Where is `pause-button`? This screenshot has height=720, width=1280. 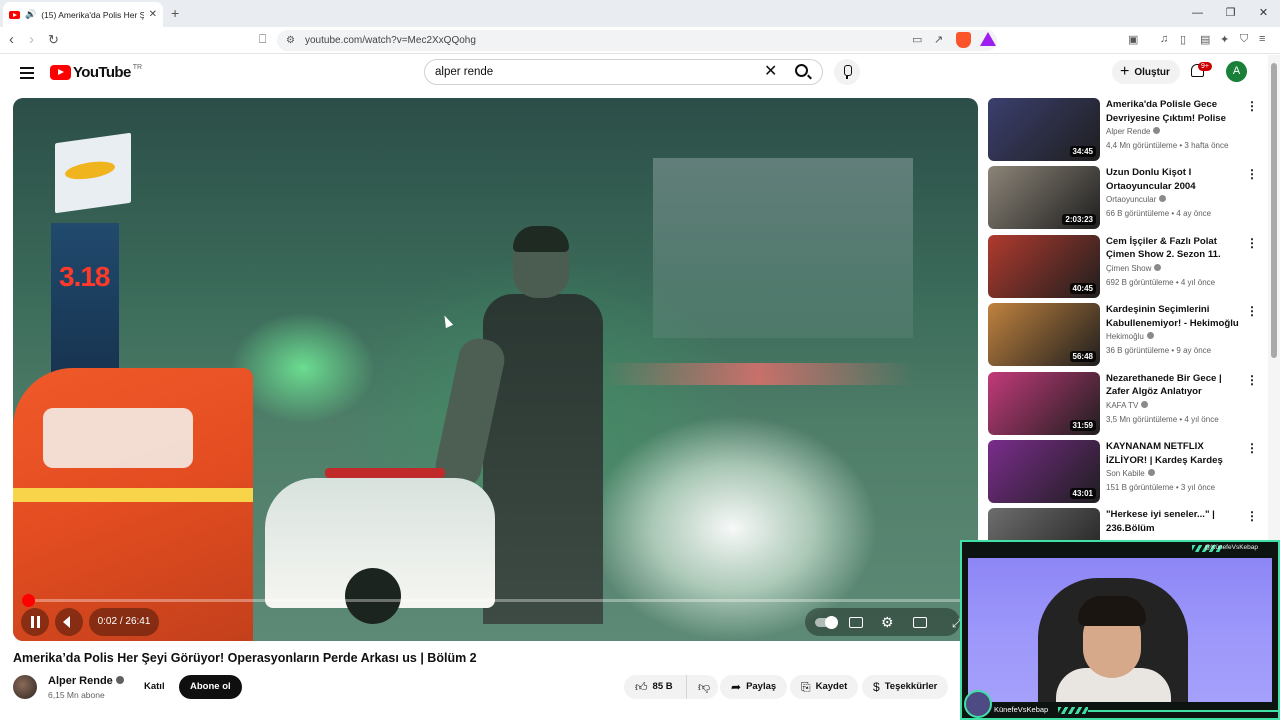 pause-button is located at coordinates (35, 622).